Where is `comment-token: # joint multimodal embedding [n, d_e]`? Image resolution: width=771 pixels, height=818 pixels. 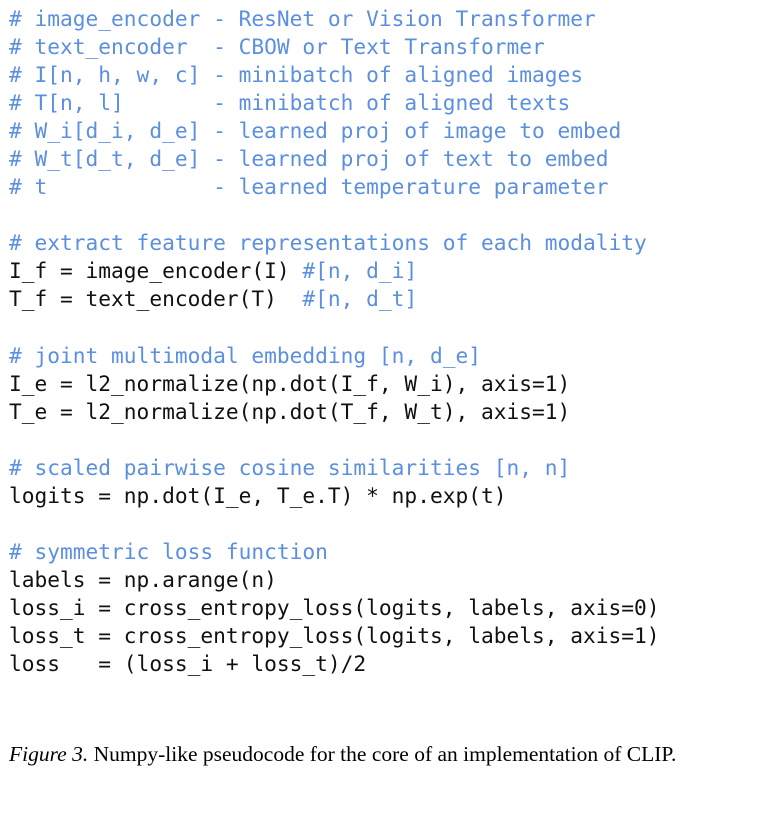 comment-token: # joint multimodal embedding [n, d_e] is located at coordinates (245, 355).